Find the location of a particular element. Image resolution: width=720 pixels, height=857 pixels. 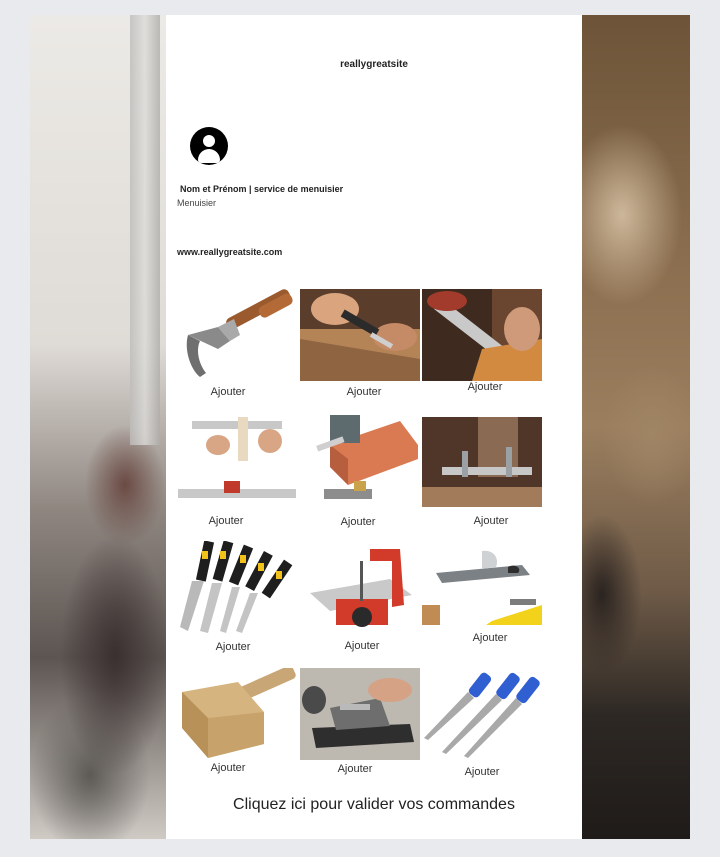

add-button-4: Ajouter is located at coordinates (226, 521).